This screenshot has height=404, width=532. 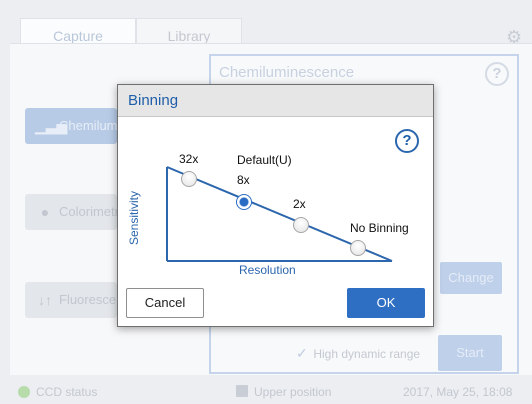 What do you see at coordinates (470, 353) in the screenshot?
I see `start-button: Start` at bounding box center [470, 353].